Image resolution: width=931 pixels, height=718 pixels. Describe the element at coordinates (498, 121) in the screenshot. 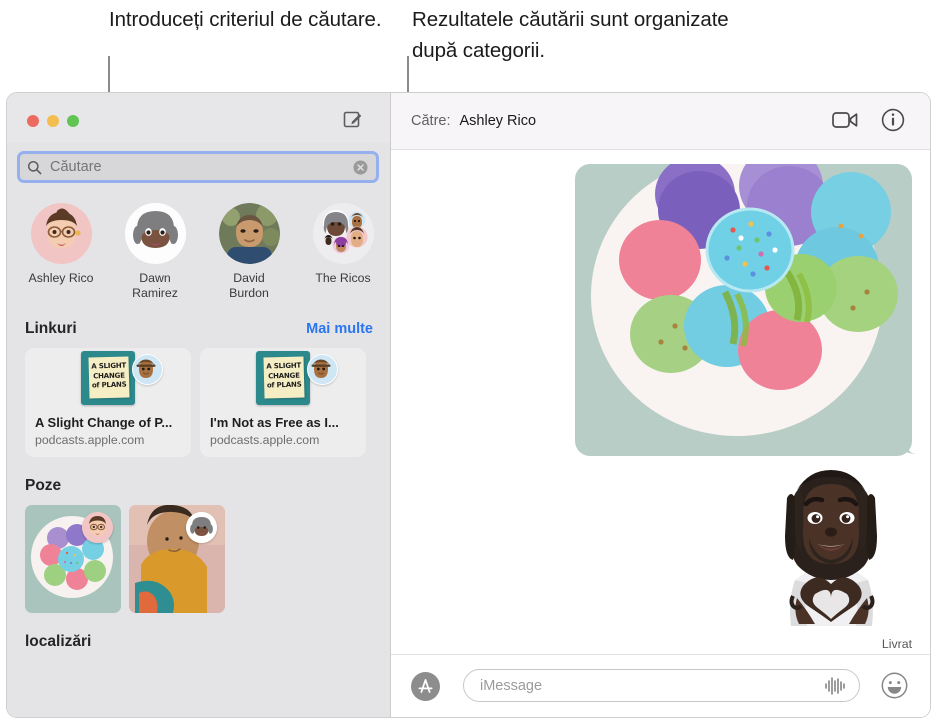

I see `recipient-name: Ashley Rico` at that location.